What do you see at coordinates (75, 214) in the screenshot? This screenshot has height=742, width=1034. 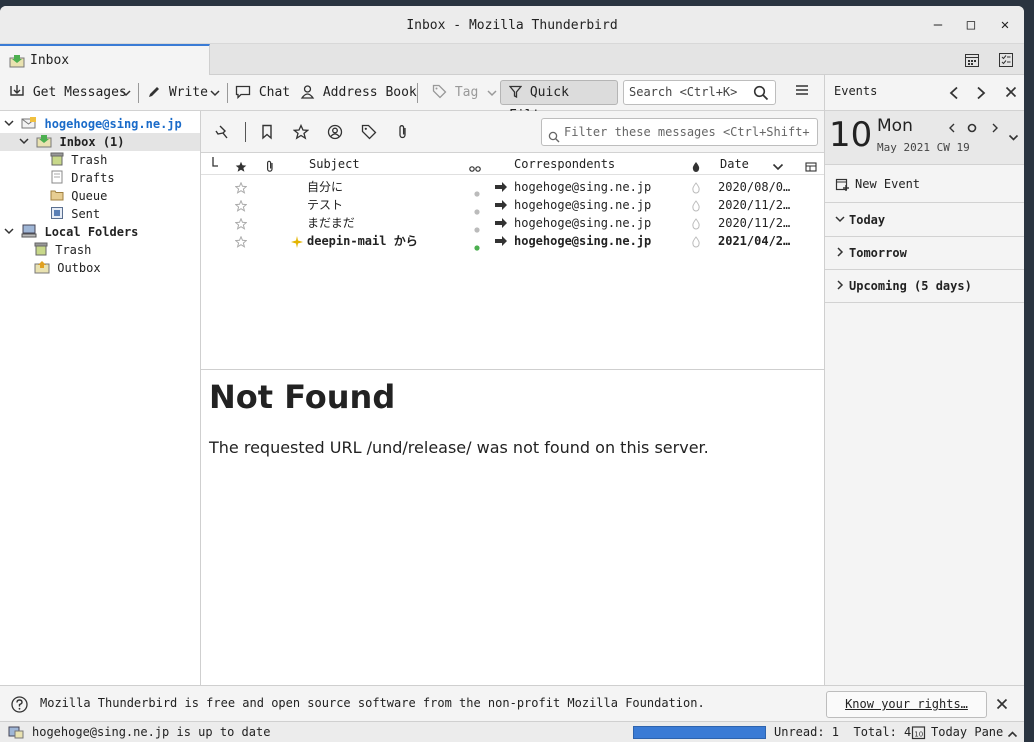 I see `folder-sent: Sent` at bounding box center [75, 214].